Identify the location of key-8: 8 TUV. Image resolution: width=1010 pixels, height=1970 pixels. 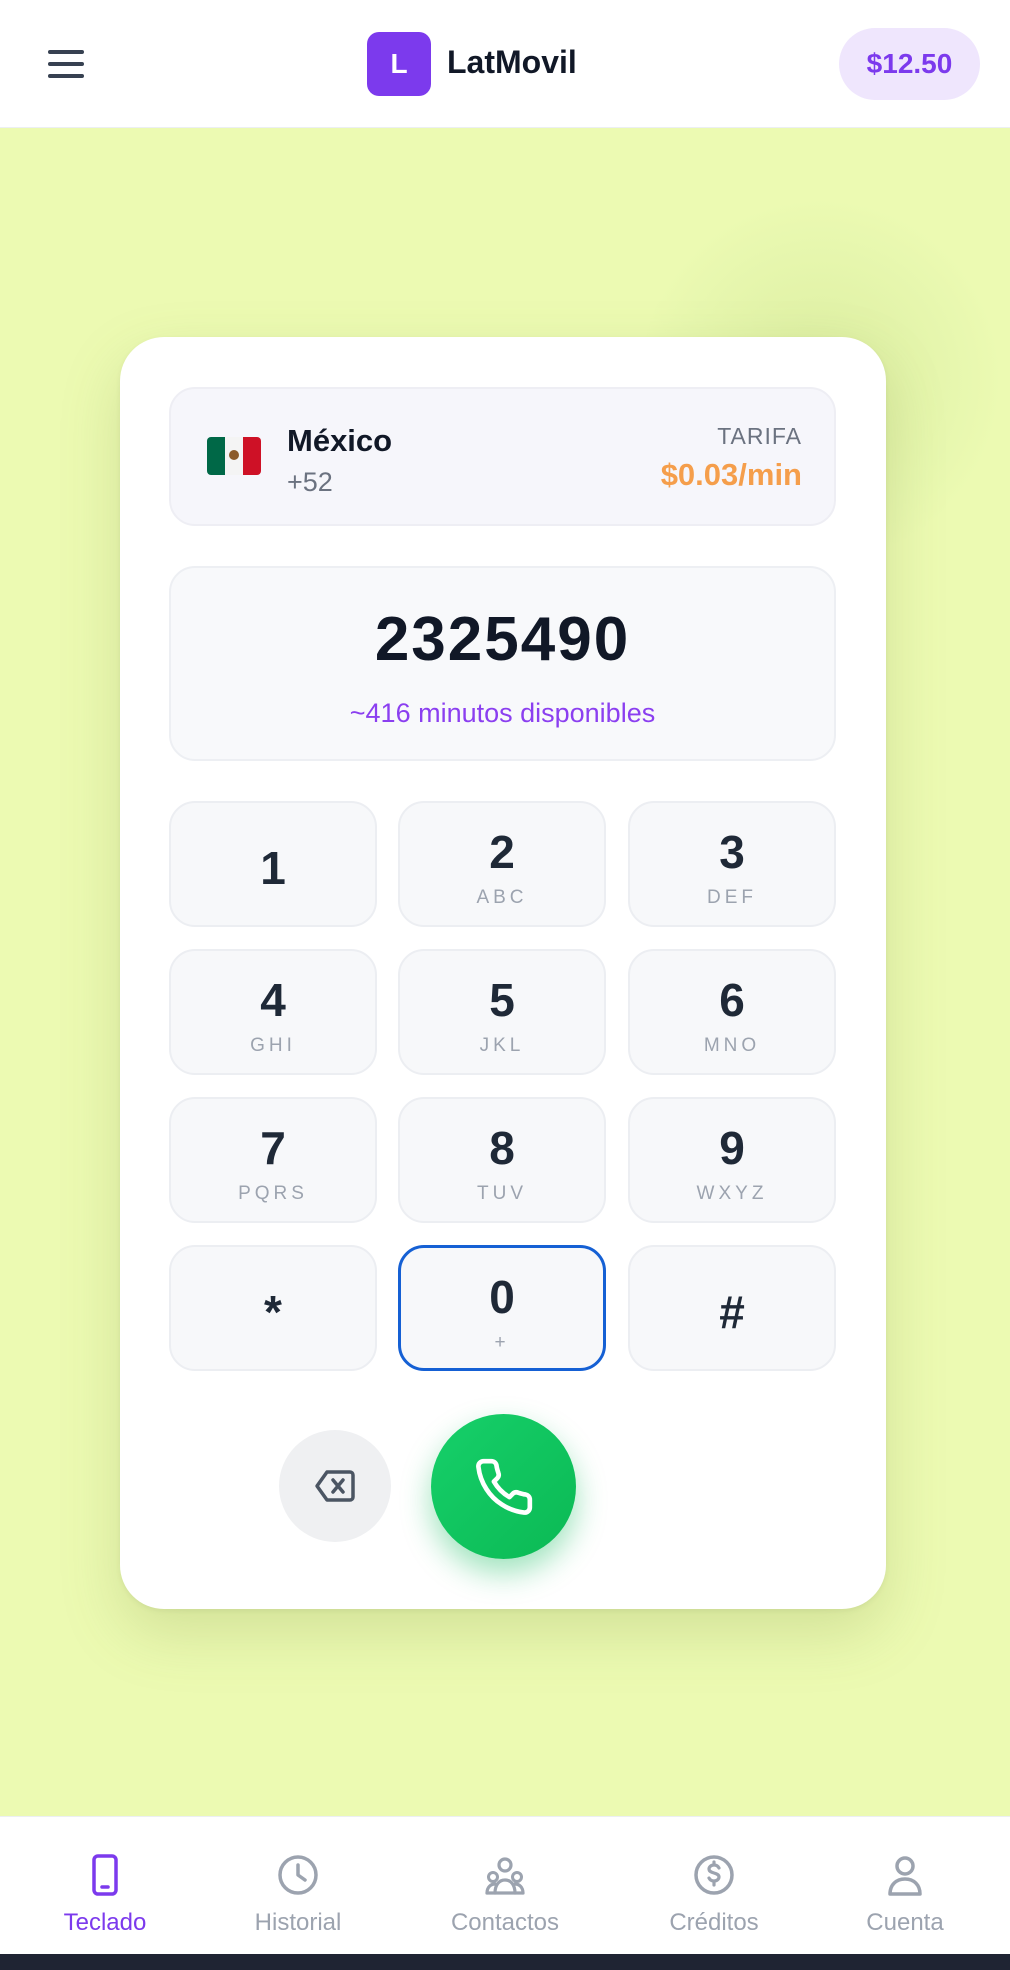
(502, 1160).